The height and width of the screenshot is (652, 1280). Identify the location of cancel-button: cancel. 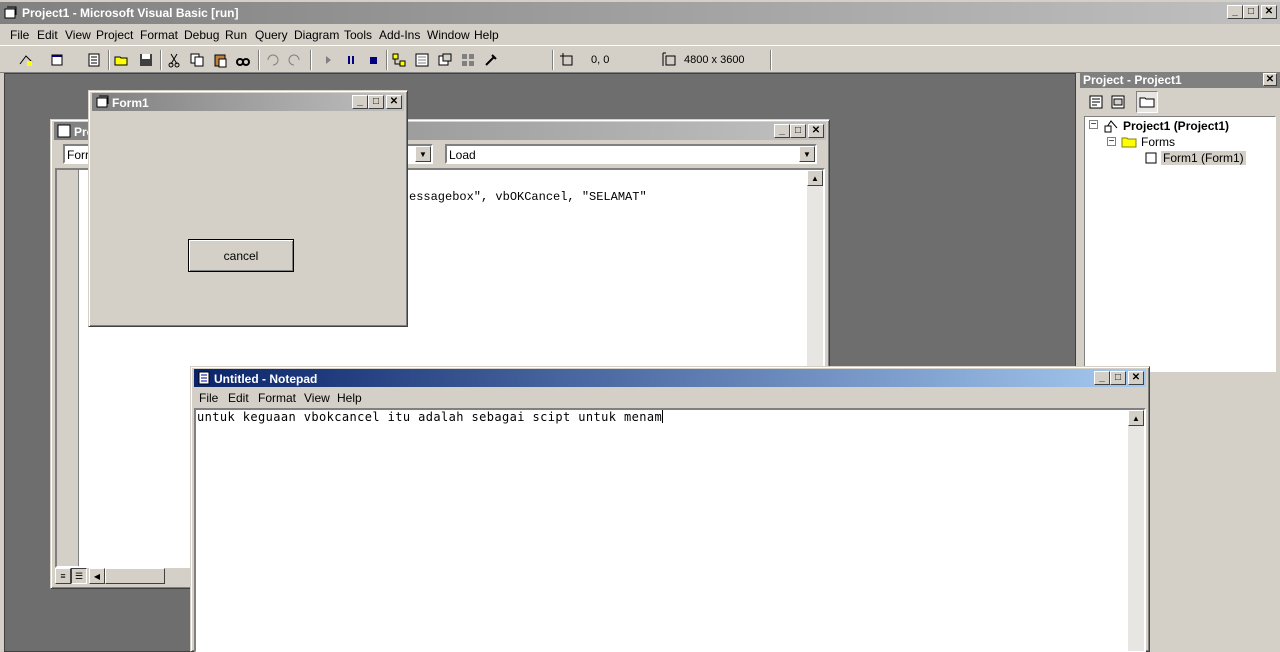
(241, 255).